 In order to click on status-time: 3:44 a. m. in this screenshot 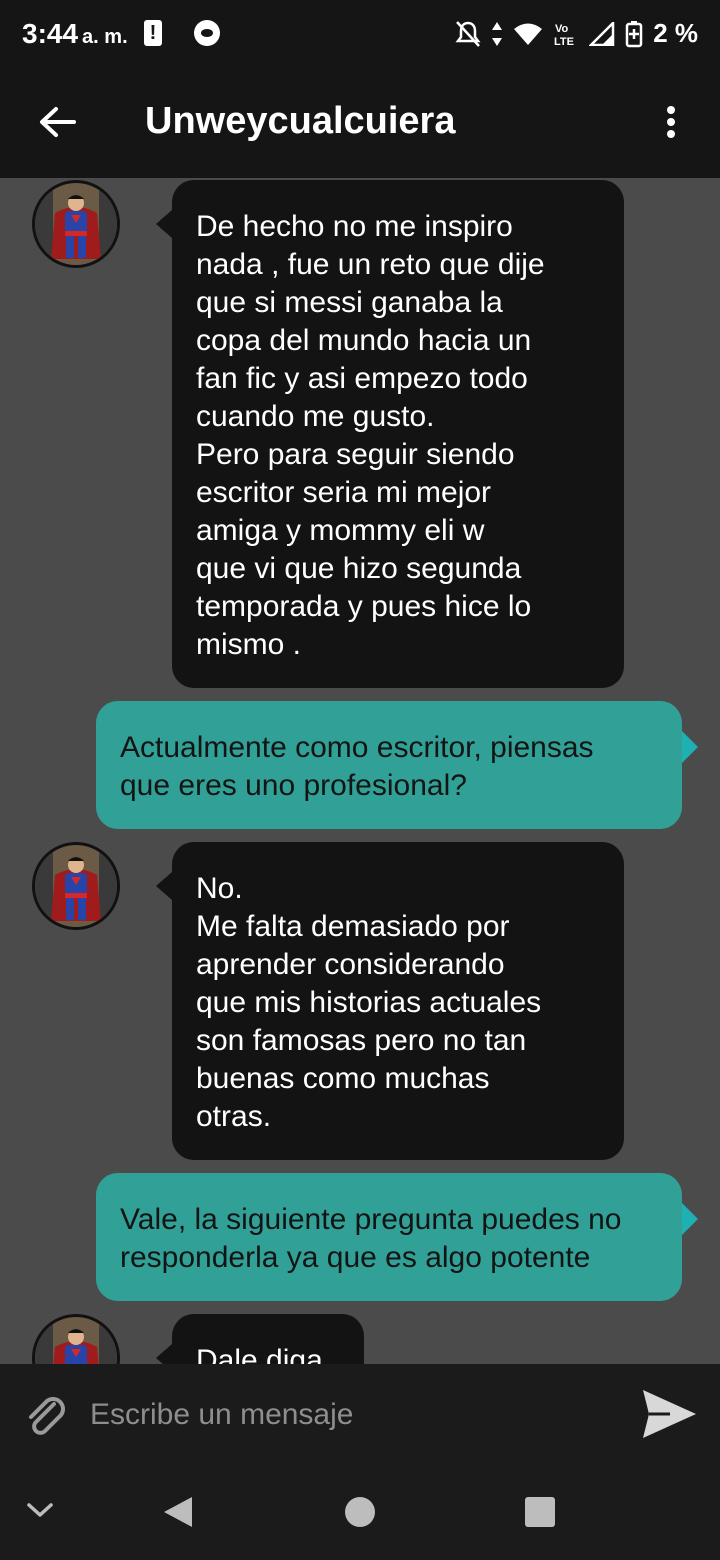, I will do `click(75, 34)`.